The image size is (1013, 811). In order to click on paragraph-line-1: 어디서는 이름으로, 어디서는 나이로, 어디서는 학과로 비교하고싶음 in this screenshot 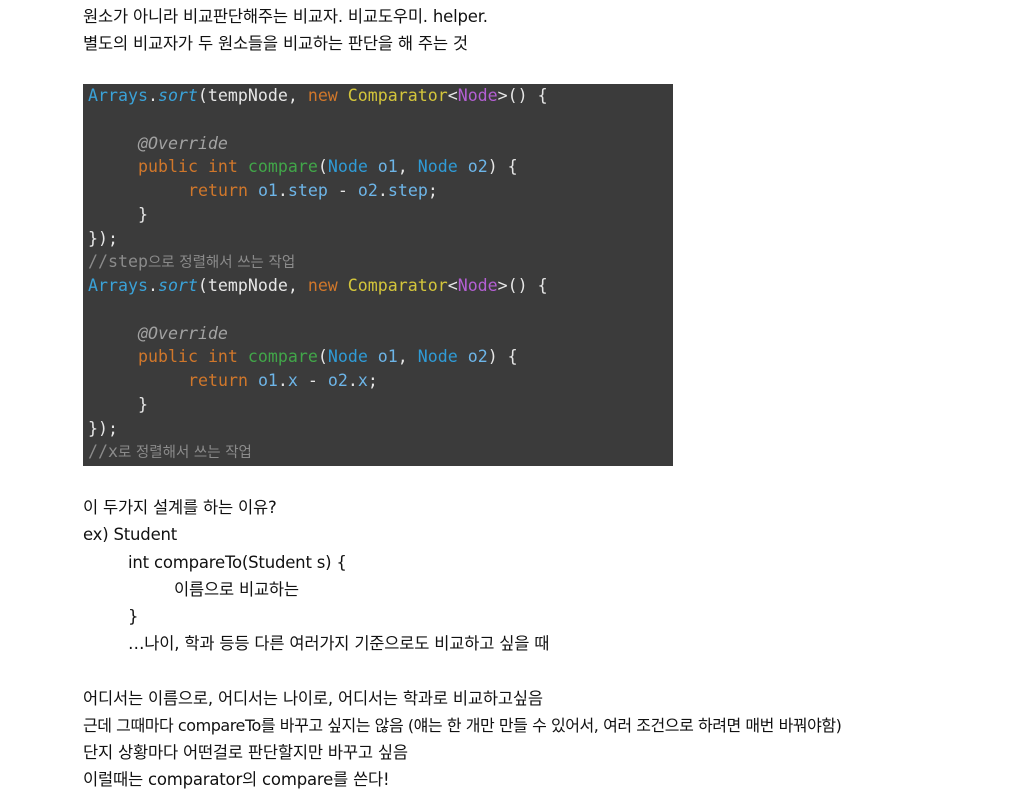, I will do `click(313, 698)`.